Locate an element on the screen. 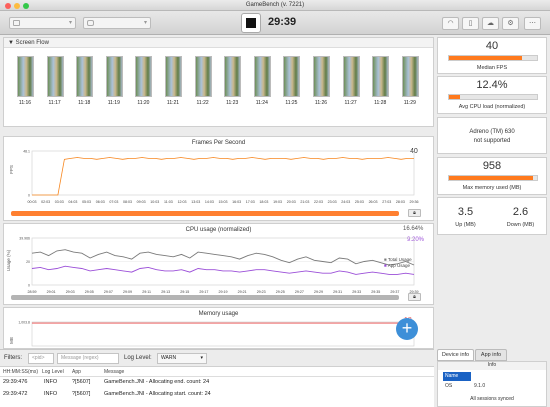 The width and height of the screenshot is (550, 407). log-row-time: 29:39:476 is located at coordinates (15, 382).